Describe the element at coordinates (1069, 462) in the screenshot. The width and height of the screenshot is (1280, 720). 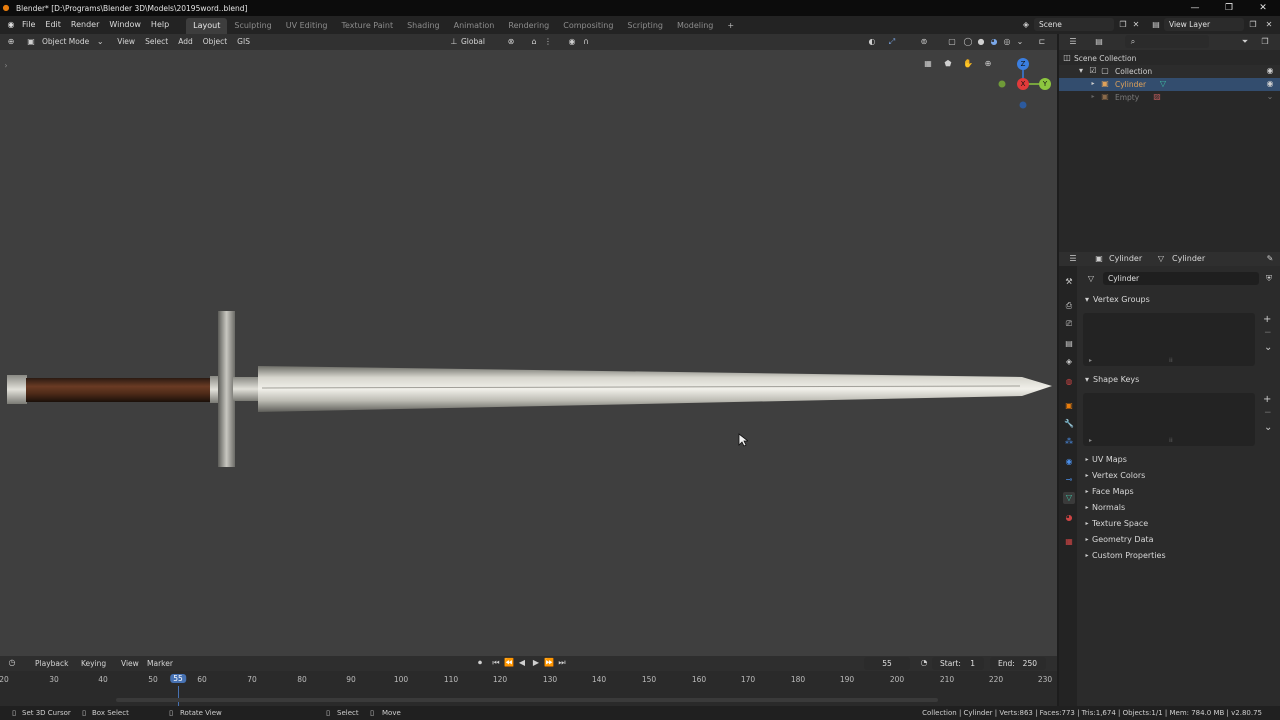
I see `physics-tab-icon: ◉` at that location.